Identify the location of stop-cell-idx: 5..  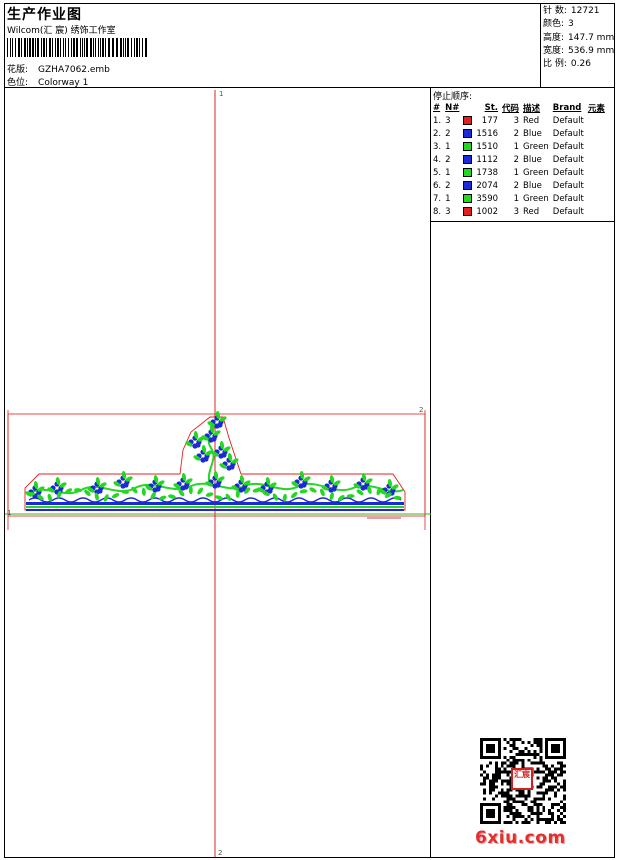
(437, 172).